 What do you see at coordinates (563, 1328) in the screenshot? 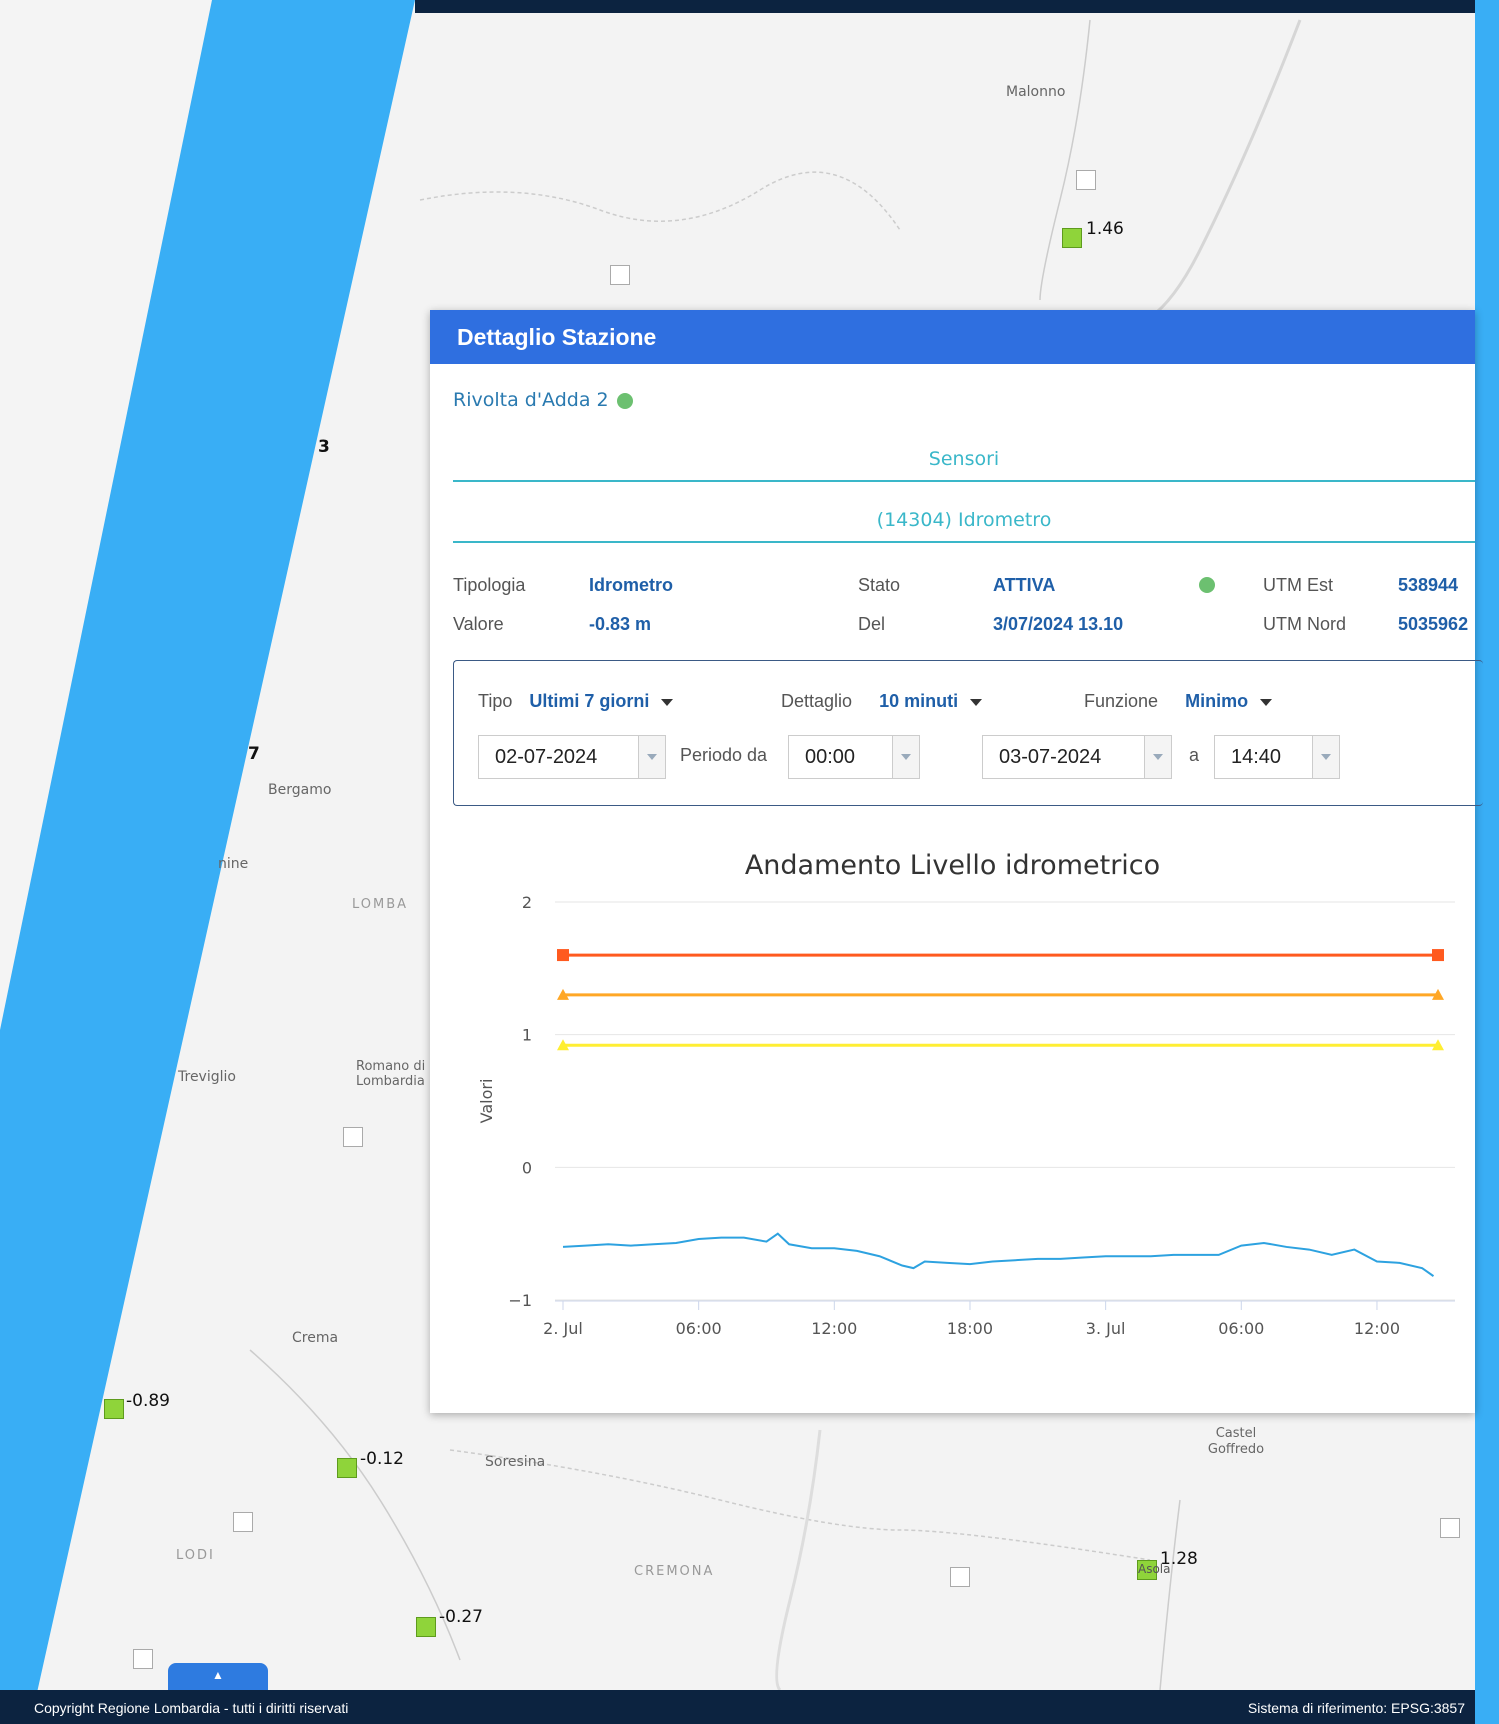
I see `x-tick-label: 2. Jul` at bounding box center [563, 1328].